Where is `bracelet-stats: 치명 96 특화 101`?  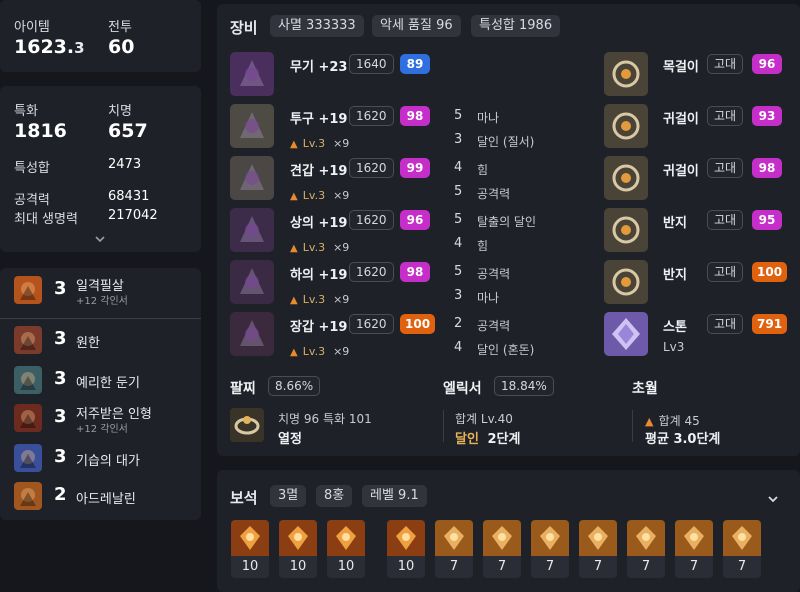 bracelet-stats: 치명 96 특화 101 is located at coordinates (325, 419).